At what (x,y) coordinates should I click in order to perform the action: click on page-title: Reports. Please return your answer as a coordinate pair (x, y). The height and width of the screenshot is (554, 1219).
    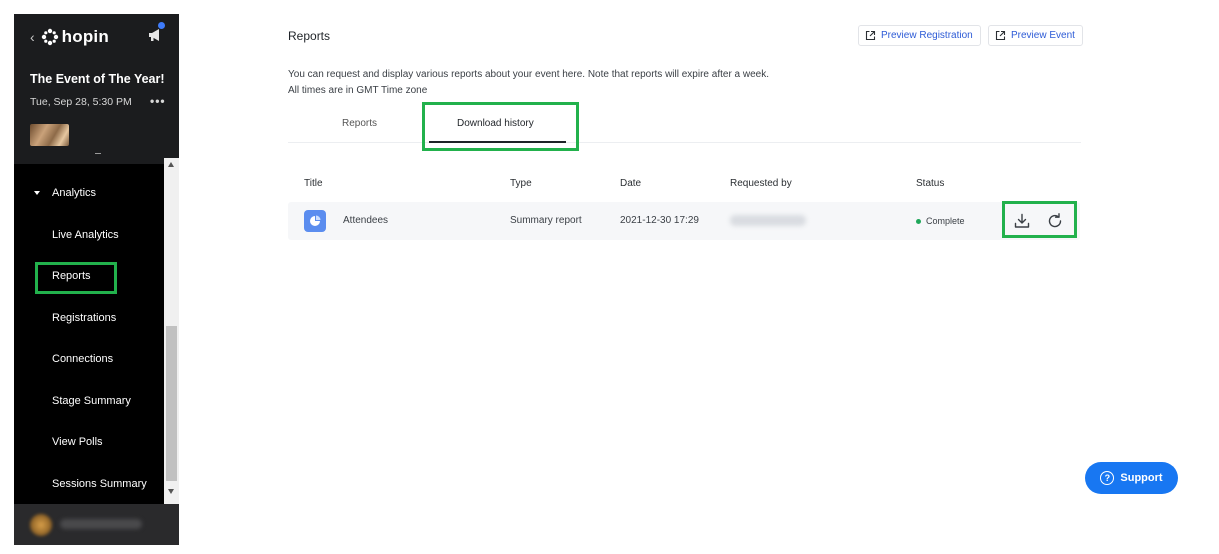
    Looking at the image, I should click on (309, 36).